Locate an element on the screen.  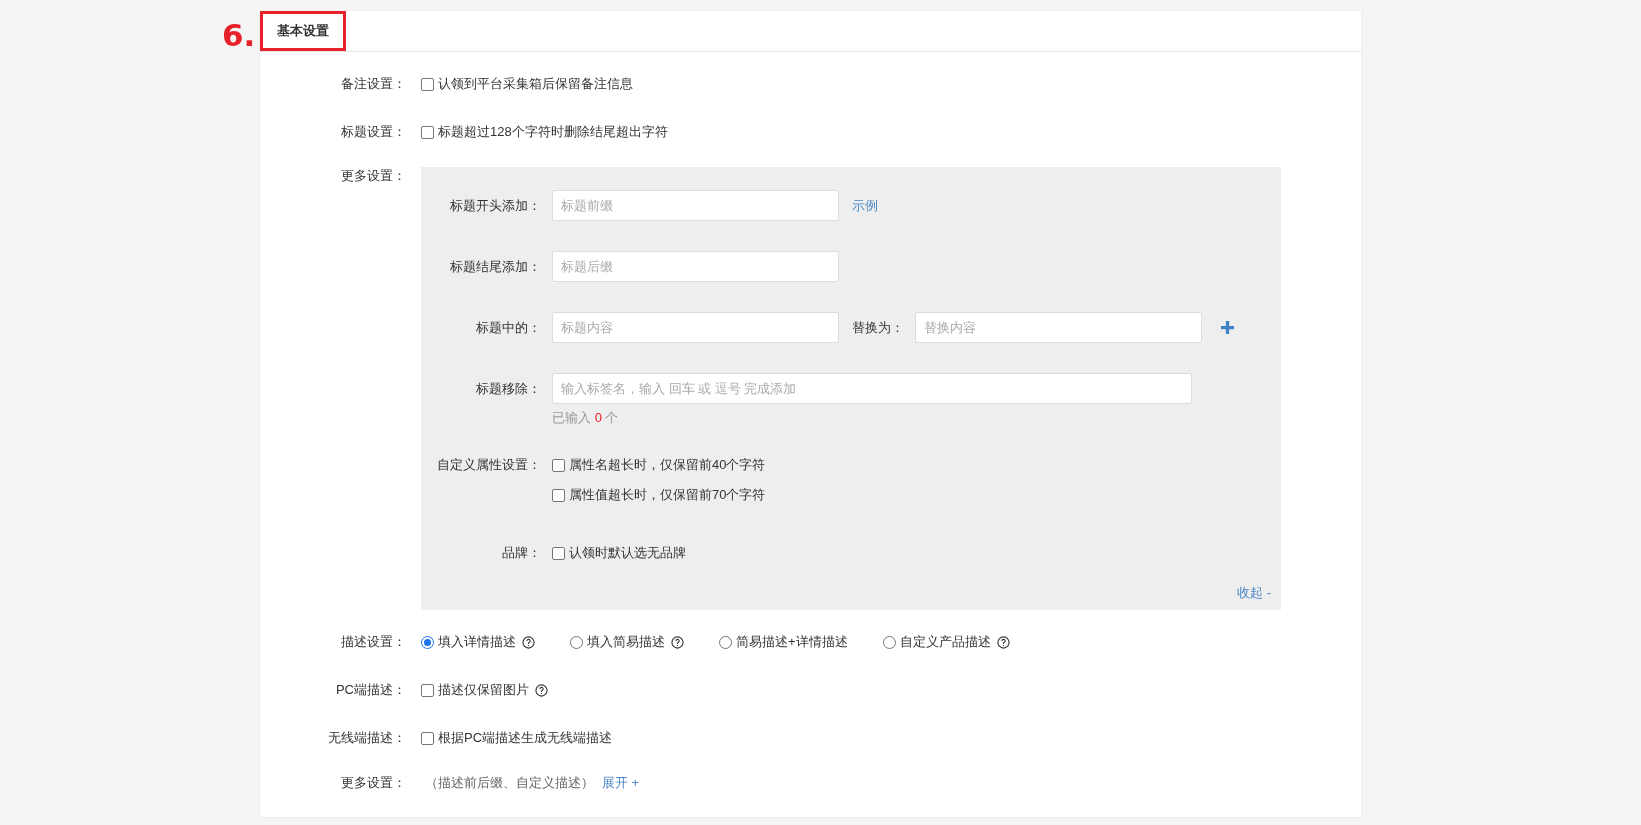
section-tab: 基本设置 is located at coordinates (303, 31).